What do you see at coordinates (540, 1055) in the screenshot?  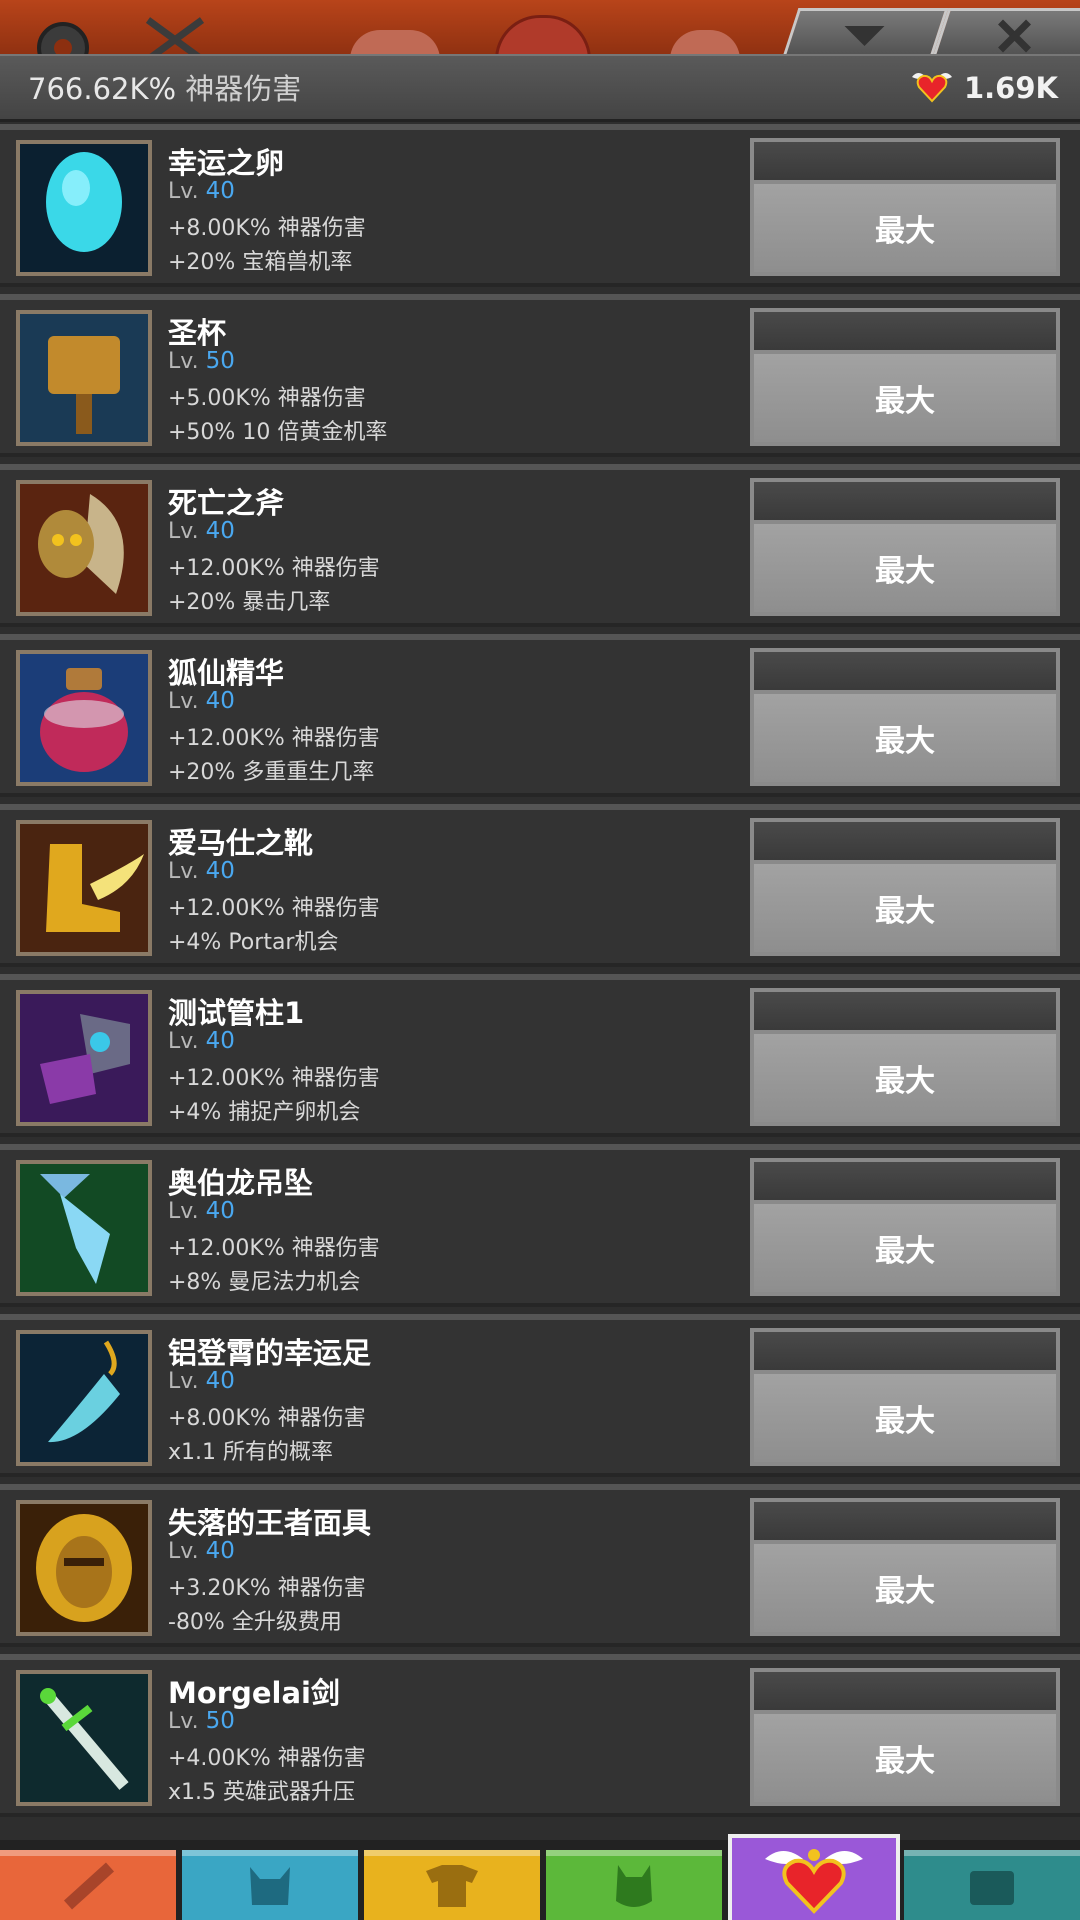 I see `artifact-row: 测试管柱1 Lv. 40 +12.00K% 神器伤害 +4% 捕捉产卵机会 最大` at bounding box center [540, 1055].